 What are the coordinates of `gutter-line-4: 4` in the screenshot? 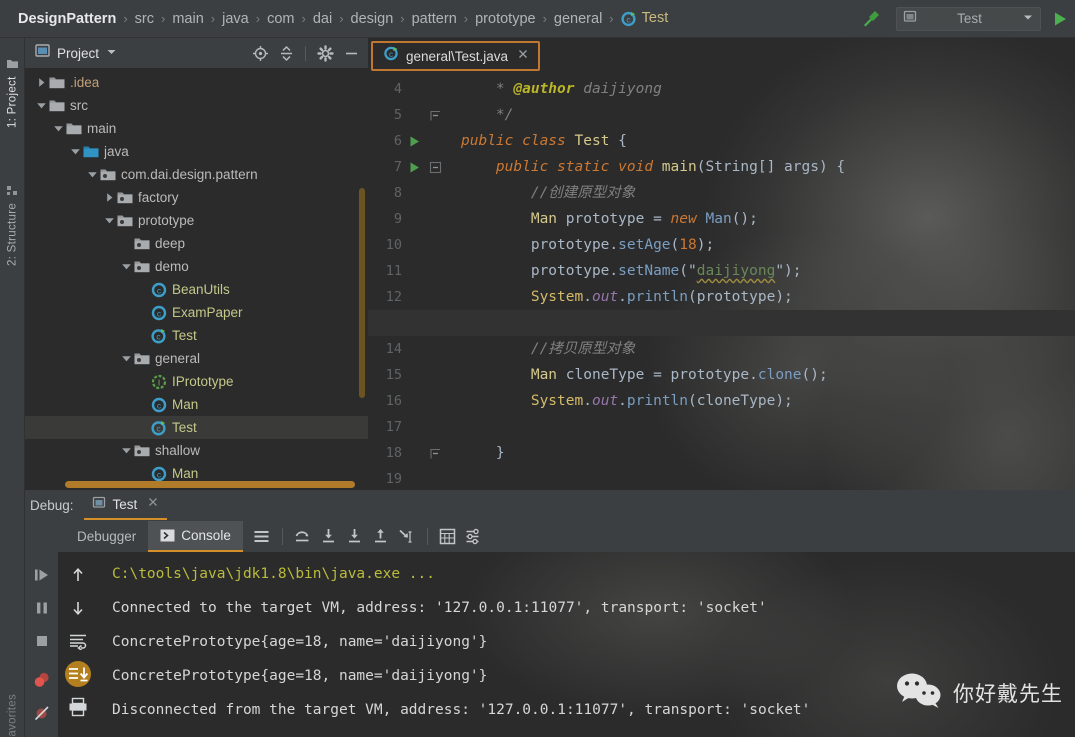 It's located at (410, 89).